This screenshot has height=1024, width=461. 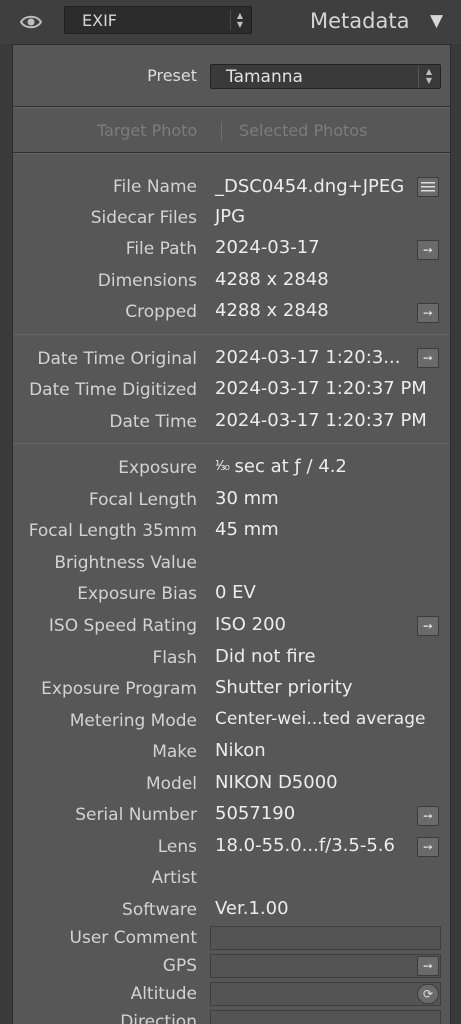 What do you see at coordinates (99, 20) in the screenshot?
I see `metadata-view-value: EXIF` at bounding box center [99, 20].